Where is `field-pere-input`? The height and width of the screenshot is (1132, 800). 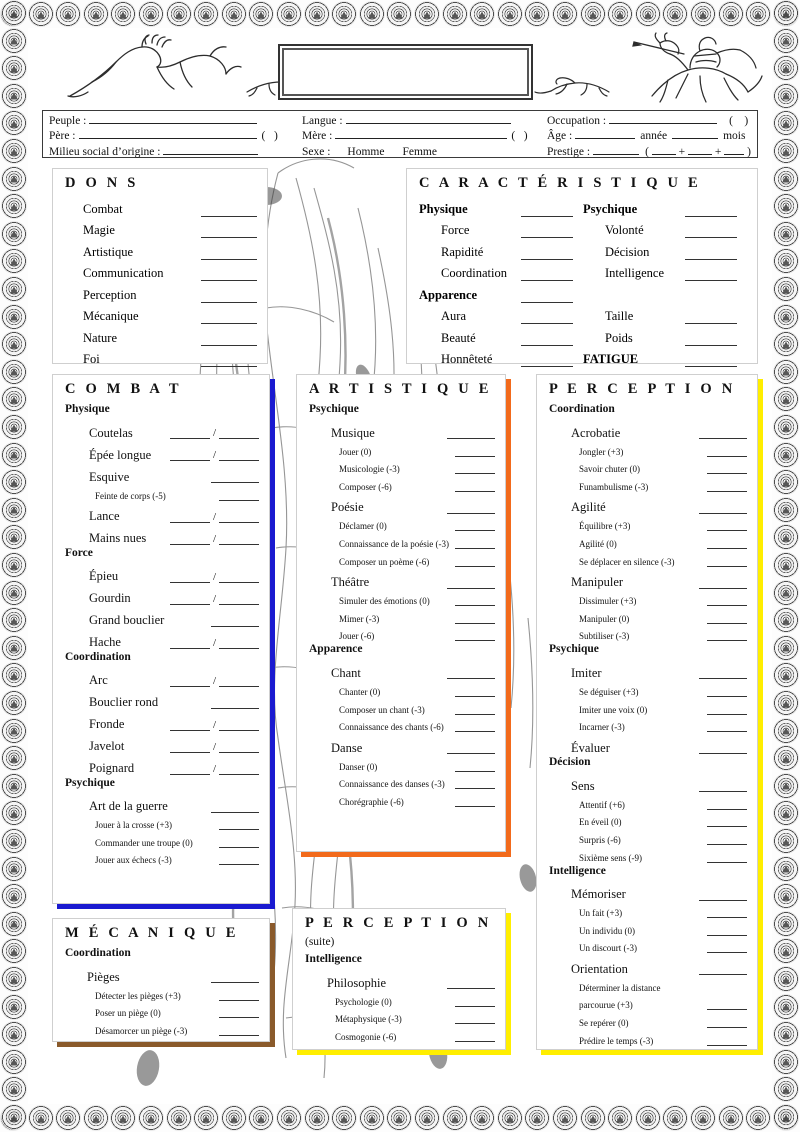
field-pere-input is located at coordinates (167, 134).